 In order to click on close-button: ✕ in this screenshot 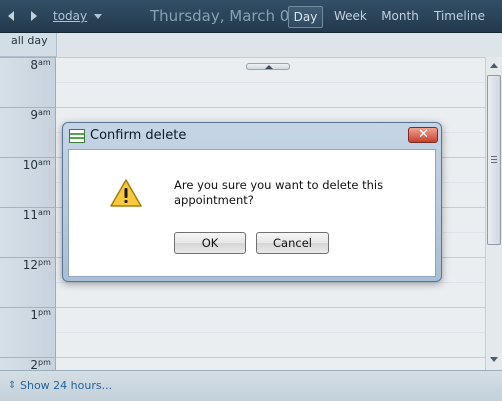, I will do `click(423, 135)`.